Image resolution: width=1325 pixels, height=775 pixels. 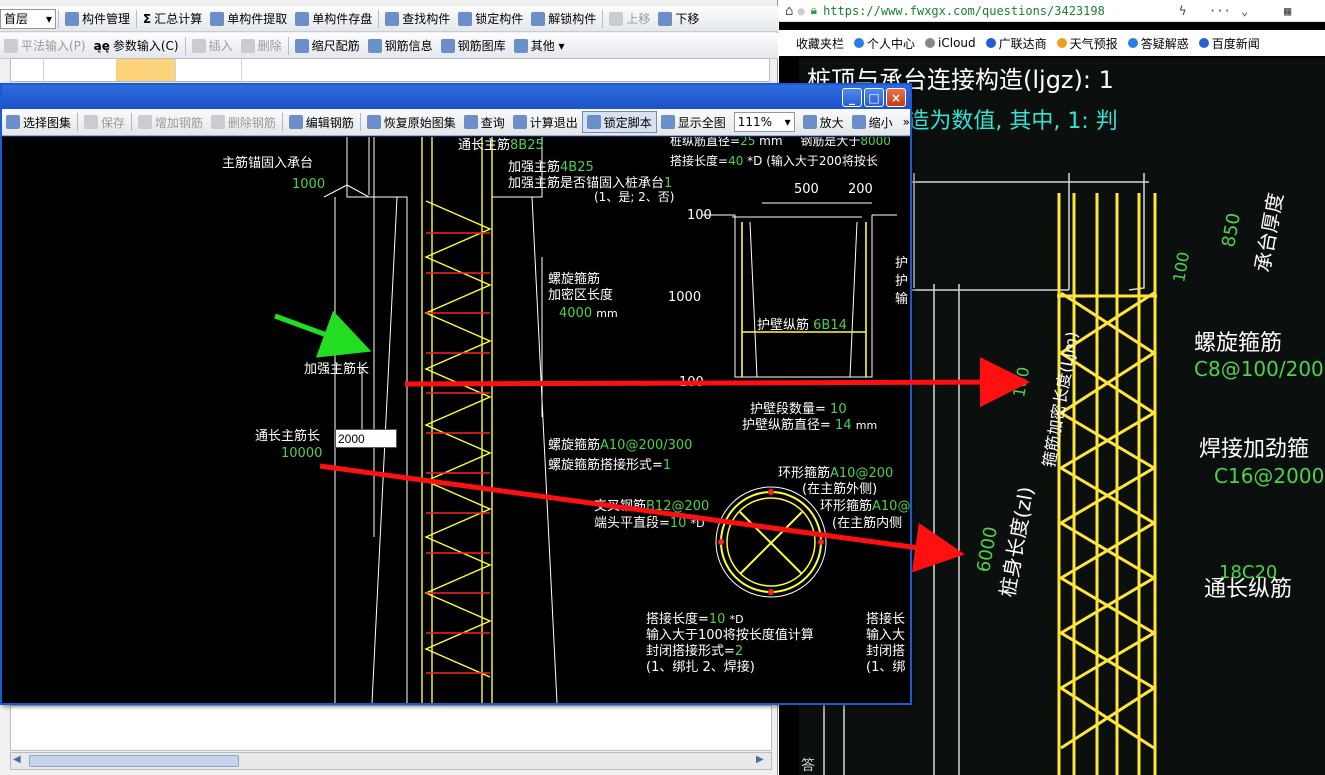 What do you see at coordinates (484, 122) in the screenshot?
I see `dialog-toolbar-button-6: 查询` at bounding box center [484, 122].